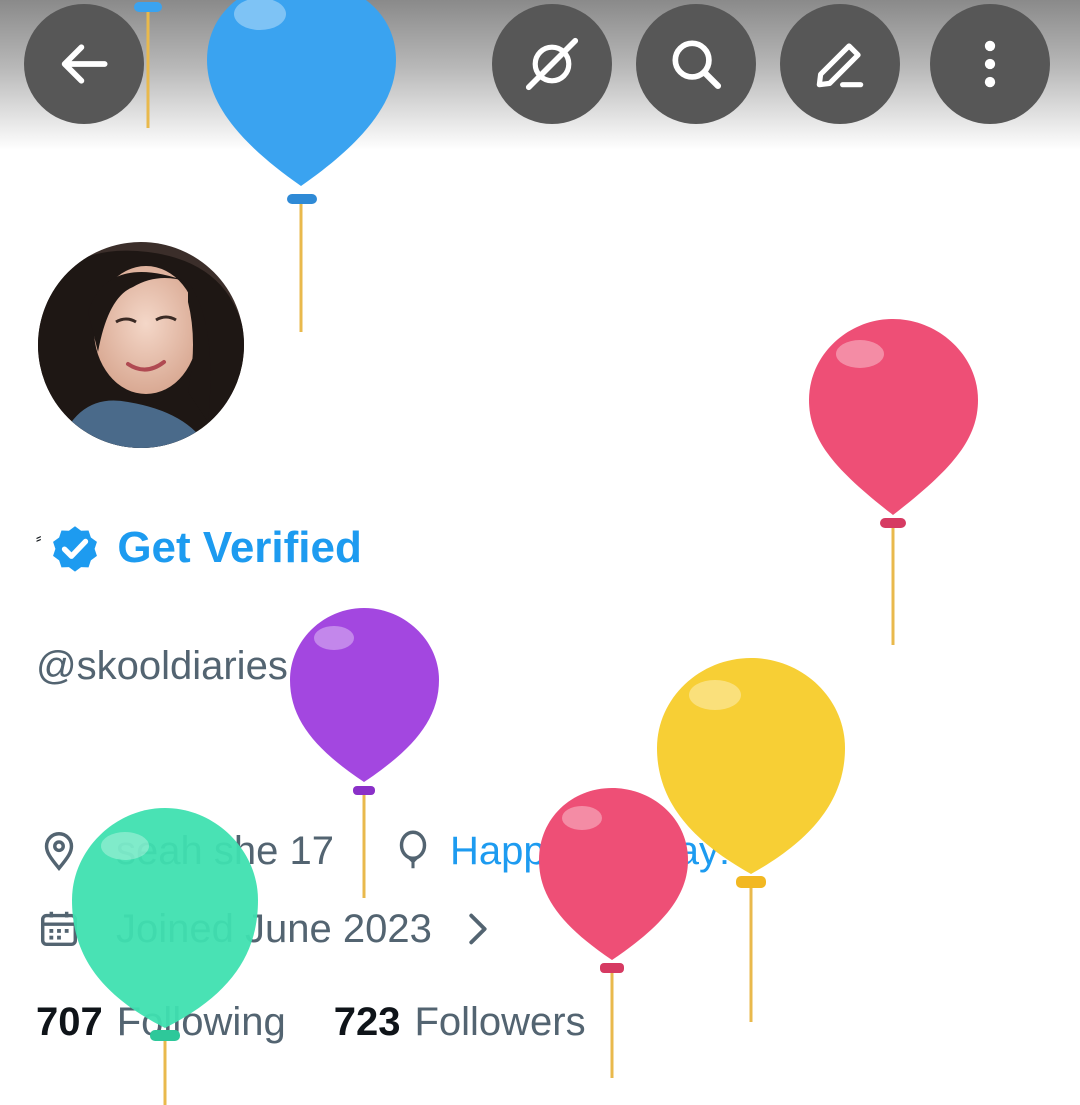 This screenshot has width=1080, height=1105. I want to click on follow-stats: 707 Following 723 Followers, so click(311, 1022).